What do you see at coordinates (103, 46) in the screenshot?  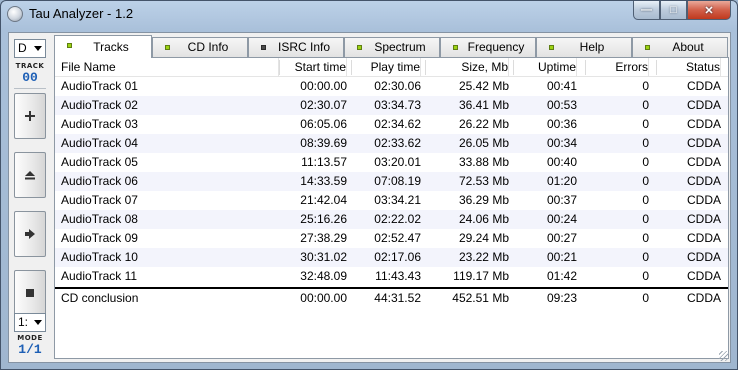 I see `tab-tracks: Tracks` at bounding box center [103, 46].